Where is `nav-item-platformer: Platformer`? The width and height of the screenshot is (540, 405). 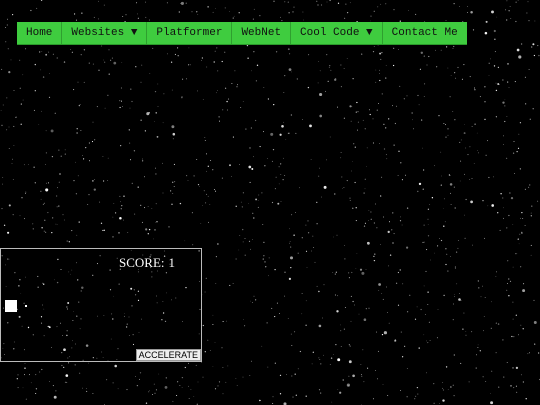 nav-item-platformer: Platformer is located at coordinates (190, 33).